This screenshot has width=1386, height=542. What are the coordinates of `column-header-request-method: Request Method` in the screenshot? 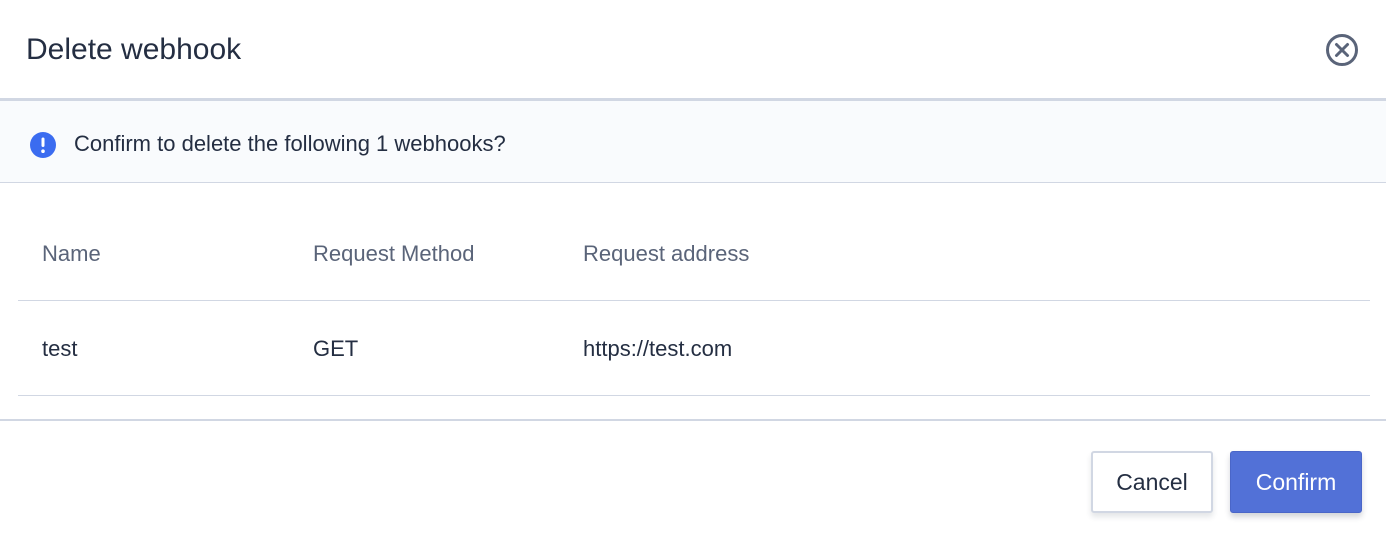 It's located at (394, 253).